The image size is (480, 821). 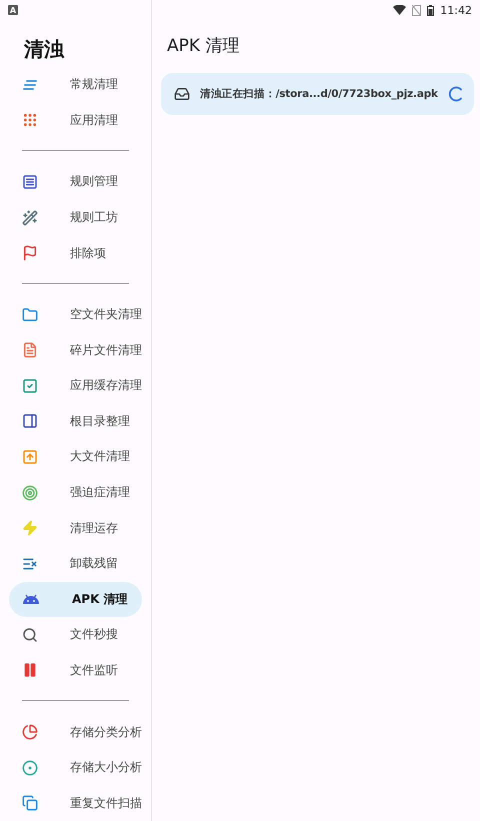 What do you see at coordinates (75, 670) in the screenshot?
I see `sidebar-item: 文件监听` at bounding box center [75, 670].